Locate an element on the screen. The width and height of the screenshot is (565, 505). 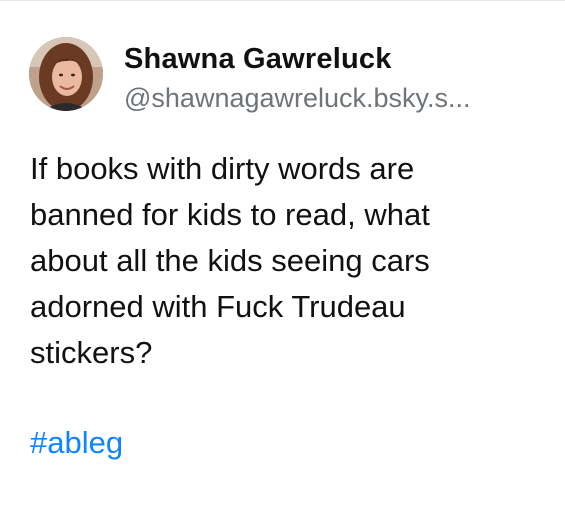
avatar is located at coordinates (66, 74).